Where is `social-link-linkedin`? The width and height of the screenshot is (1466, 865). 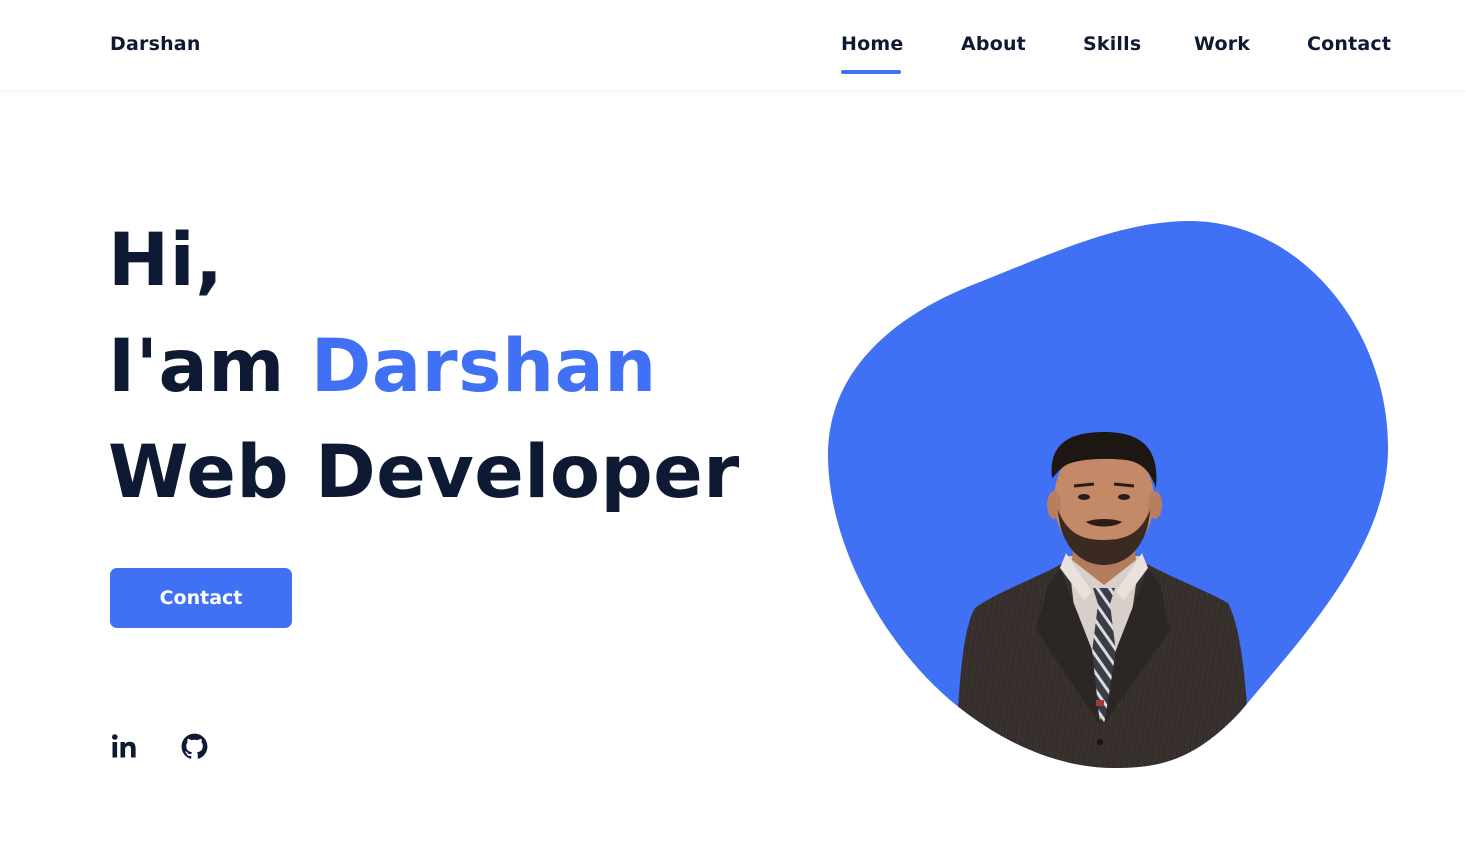
social-link-linkedin is located at coordinates (124, 748).